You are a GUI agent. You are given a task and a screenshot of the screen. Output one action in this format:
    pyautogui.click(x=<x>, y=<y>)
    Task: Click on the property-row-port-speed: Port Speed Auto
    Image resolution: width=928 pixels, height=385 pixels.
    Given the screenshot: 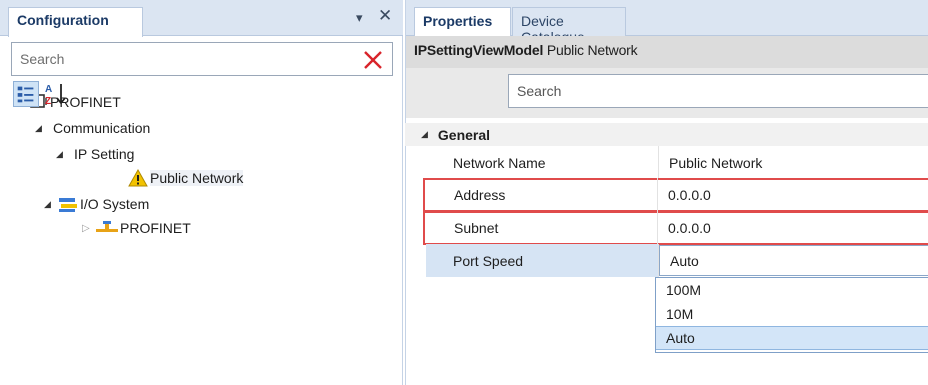 What is the action you would take?
    pyautogui.click(x=666, y=260)
    